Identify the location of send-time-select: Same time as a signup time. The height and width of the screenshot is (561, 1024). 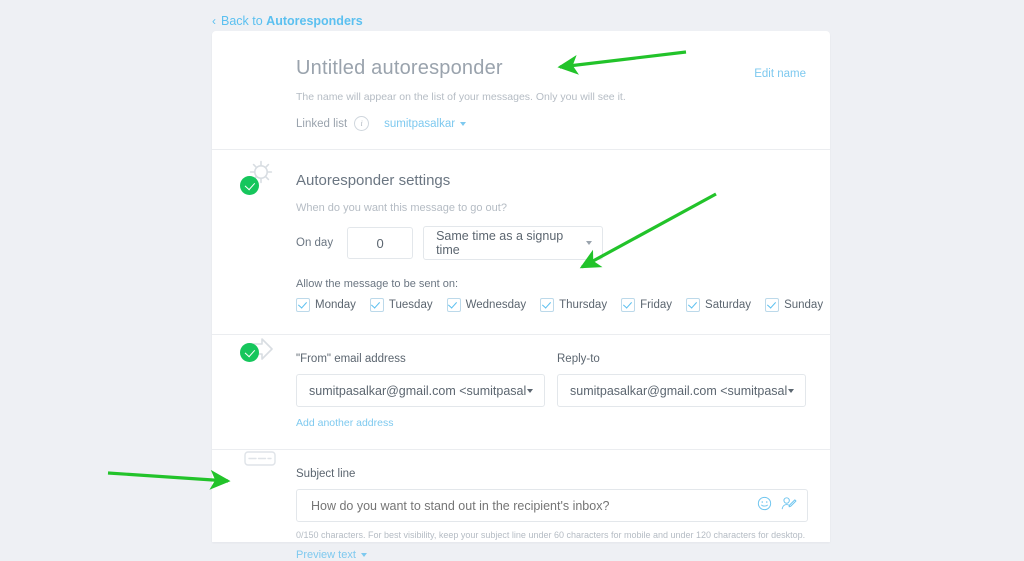
(513, 243).